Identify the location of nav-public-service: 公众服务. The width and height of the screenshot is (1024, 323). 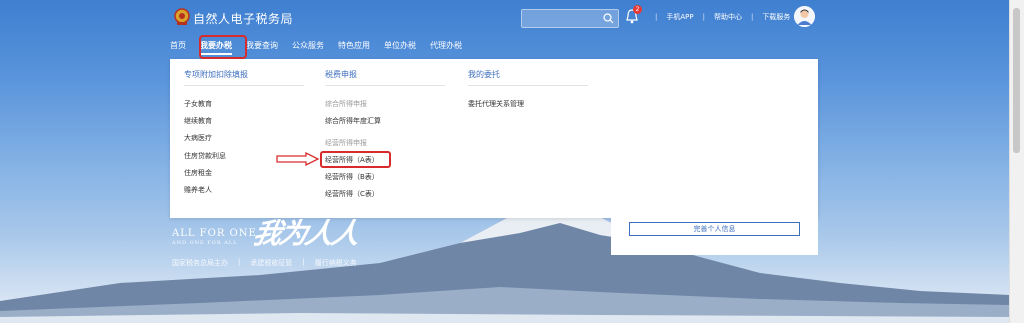
(308, 47).